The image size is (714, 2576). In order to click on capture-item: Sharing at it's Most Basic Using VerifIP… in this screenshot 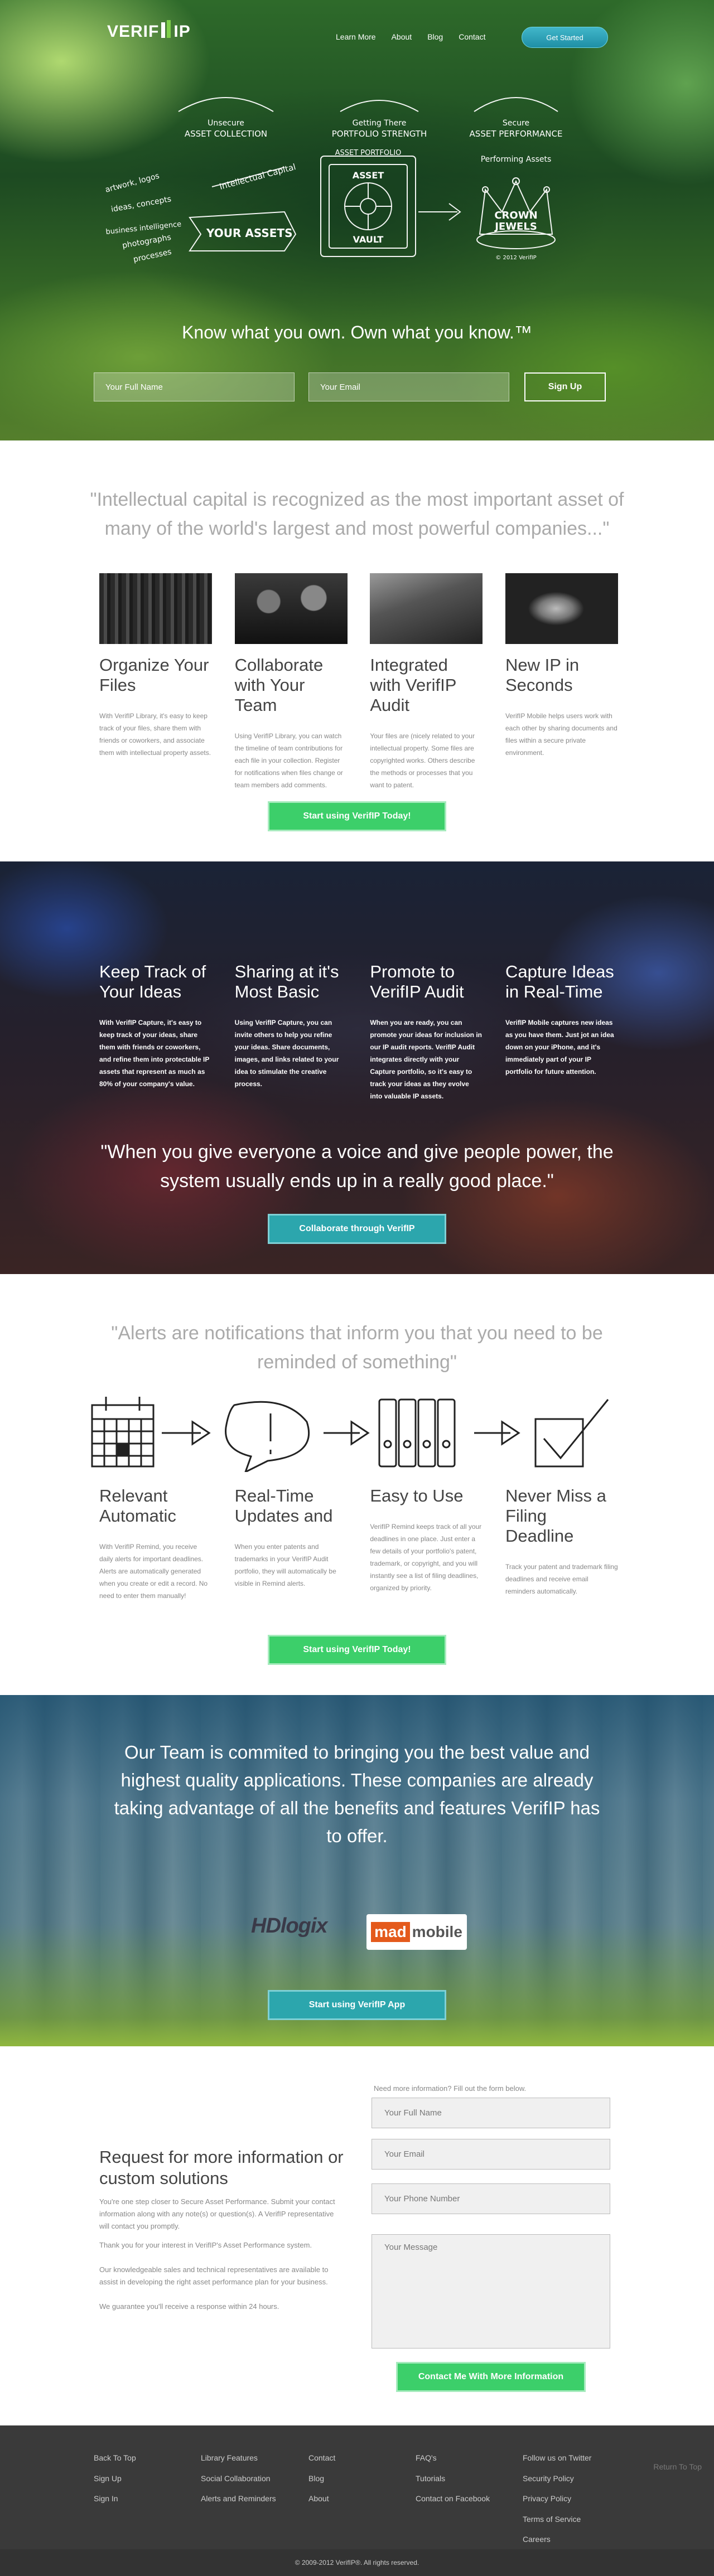, I will do `click(292, 1026)`.